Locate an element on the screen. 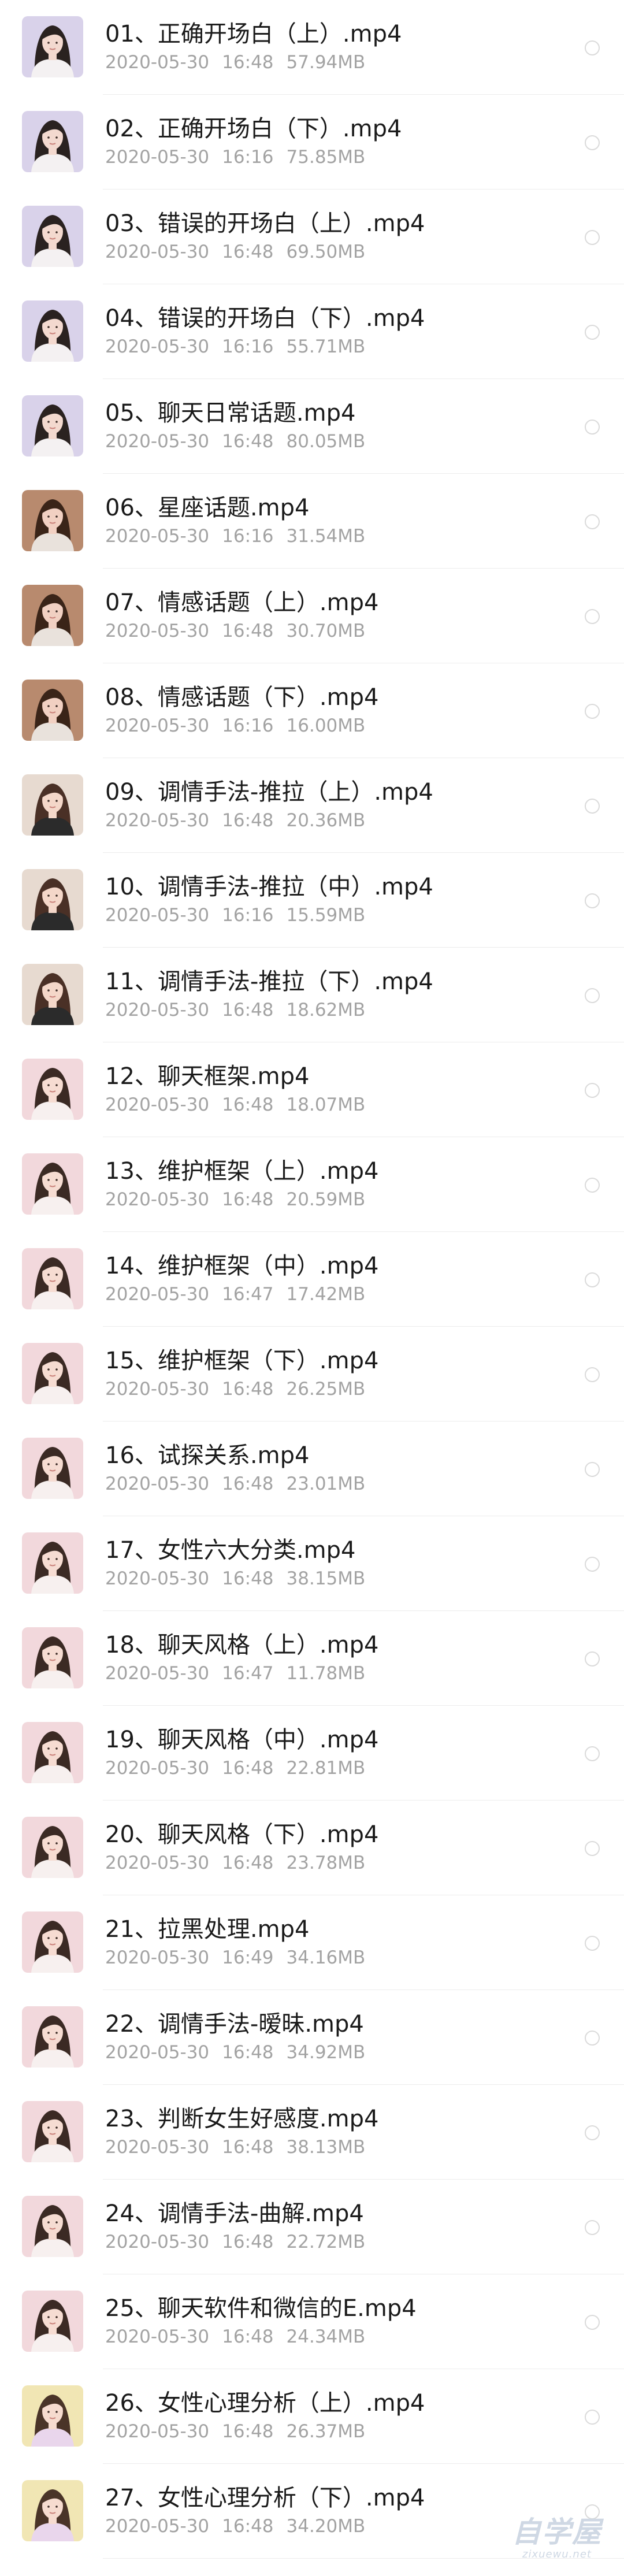  file-size: 34.20MB is located at coordinates (326, 2526).